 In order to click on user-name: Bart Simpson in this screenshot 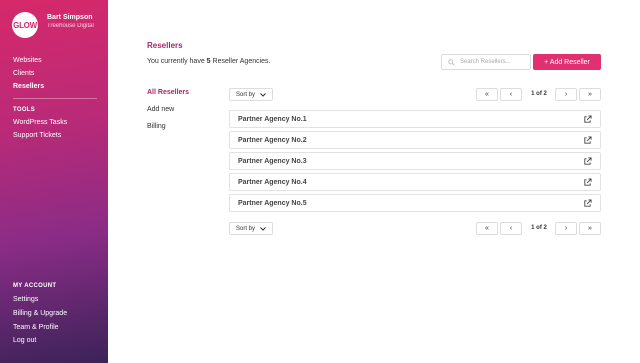, I will do `click(70, 17)`.